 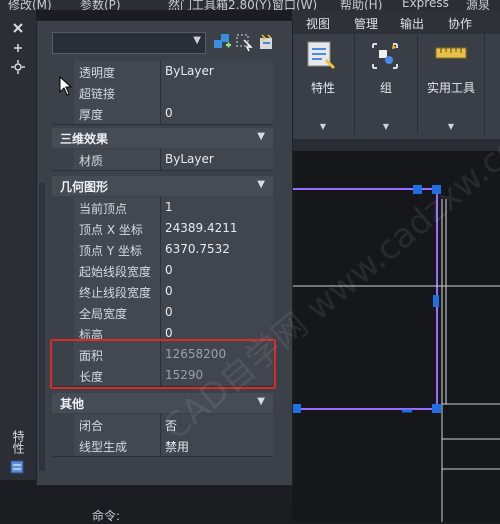 What do you see at coordinates (162, 138) in the screenshot?
I see `section-3d-effects: 三维效果 ▼` at bounding box center [162, 138].